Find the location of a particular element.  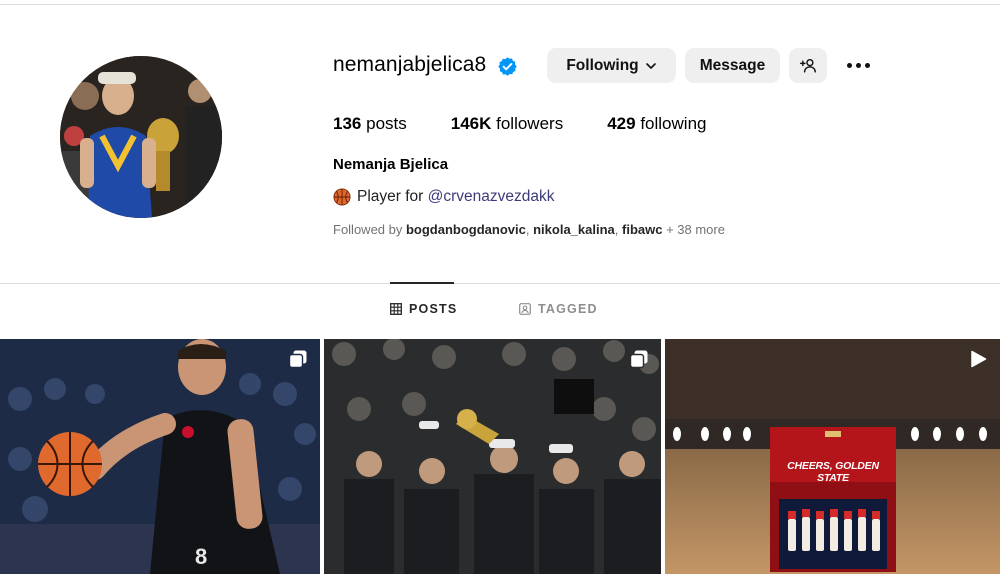

tab-posts-label: POSTS is located at coordinates (433, 309).